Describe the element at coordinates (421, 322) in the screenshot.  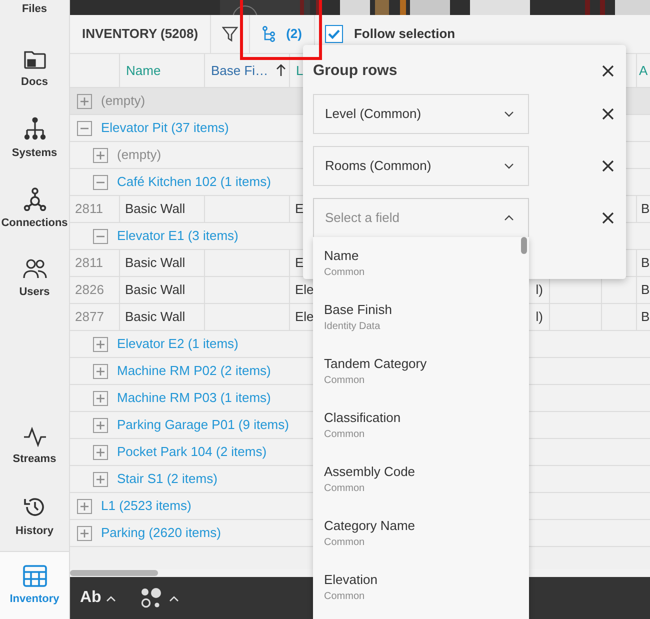
I see `dropdown-option: Base Finish Identity Data` at that location.